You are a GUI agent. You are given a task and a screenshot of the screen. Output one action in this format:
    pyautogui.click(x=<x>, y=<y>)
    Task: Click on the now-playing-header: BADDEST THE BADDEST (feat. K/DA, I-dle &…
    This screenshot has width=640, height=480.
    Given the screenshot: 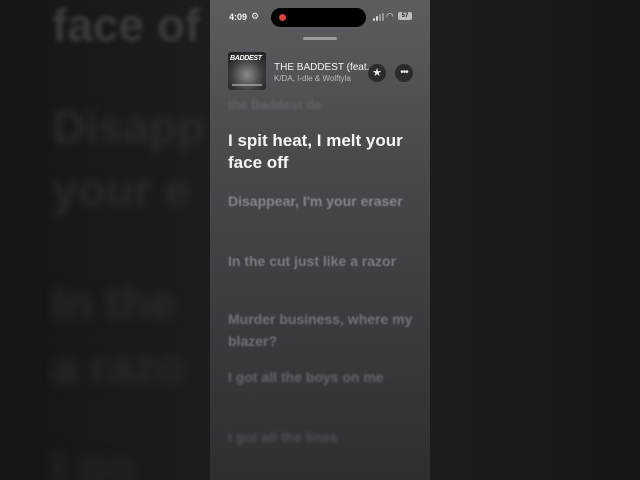 What is the action you would take?
    pyautogui.click(x=323, y=72)
    